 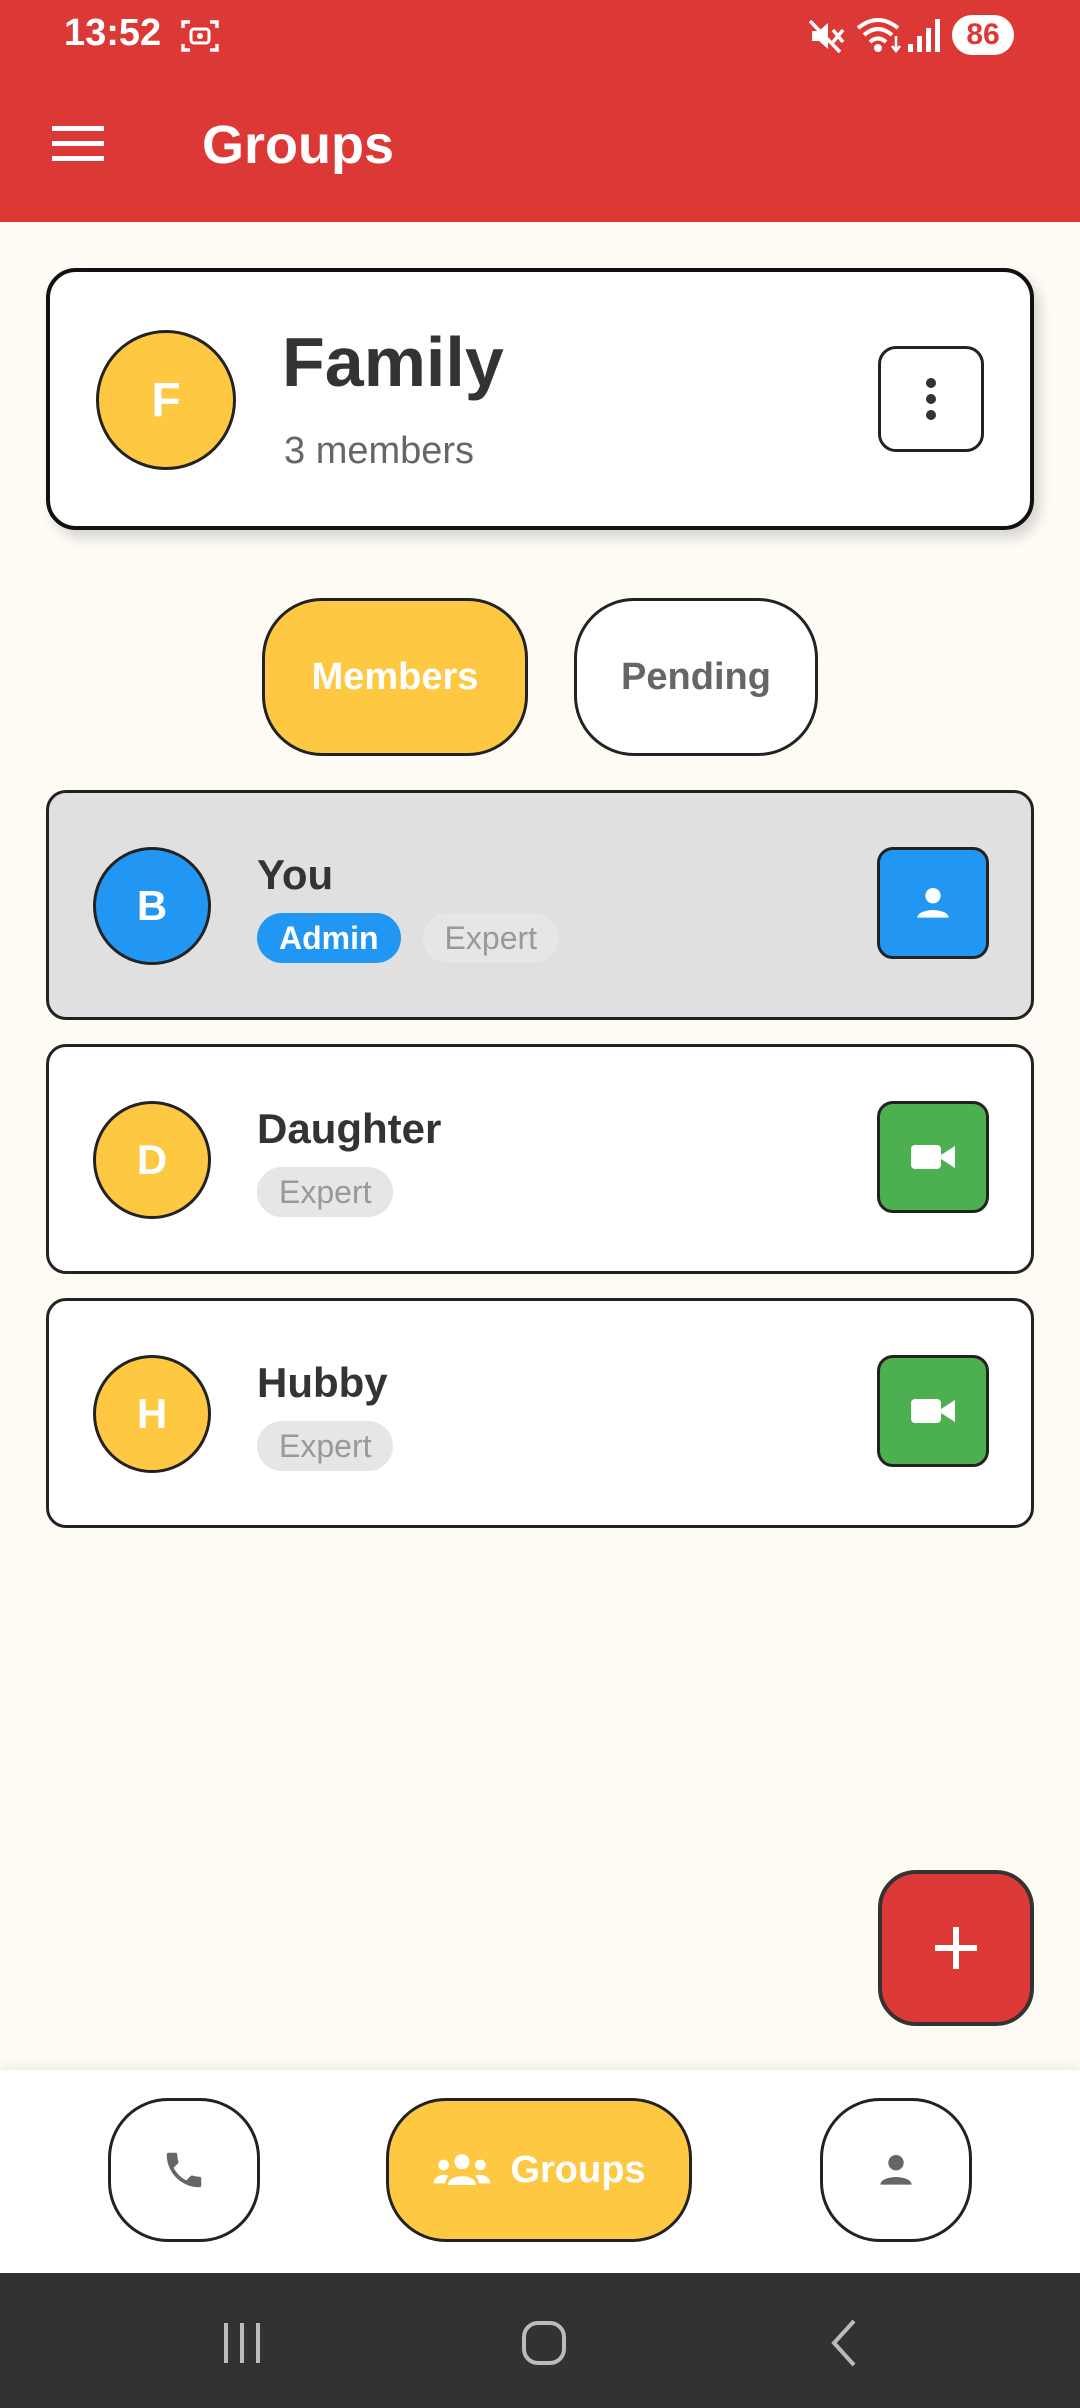 I want to click on add-member-button, so click(x=956, y=1948).